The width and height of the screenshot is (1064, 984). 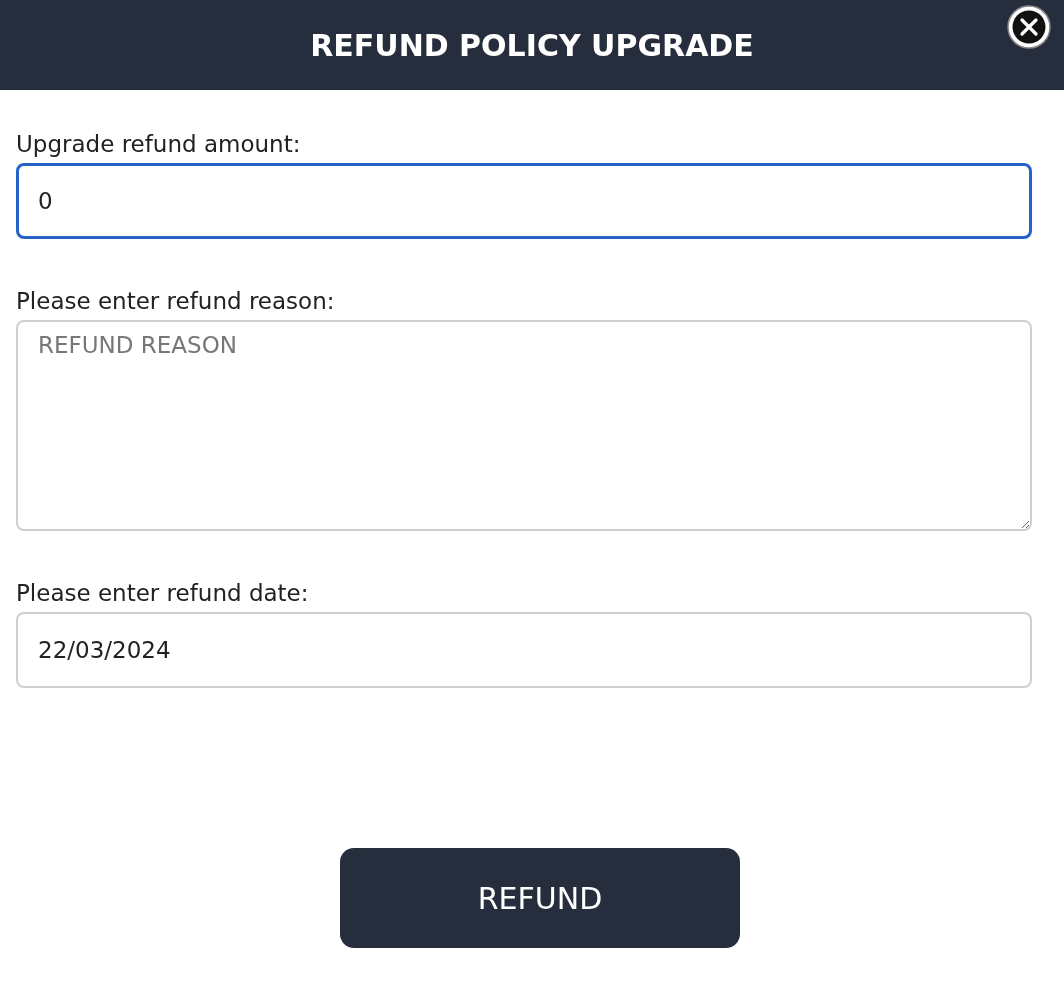 I want to click on close-icon, so click(x=1029, y=27).